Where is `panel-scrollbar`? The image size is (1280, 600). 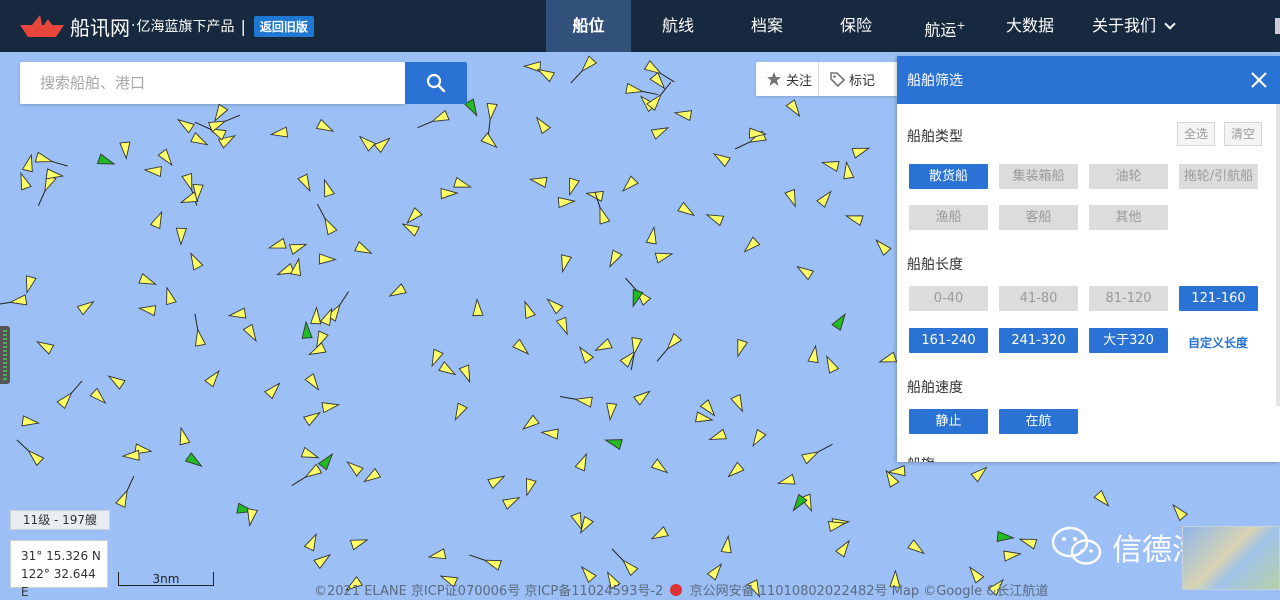 panel-scrollbar is located at coordinates (1278, 255).